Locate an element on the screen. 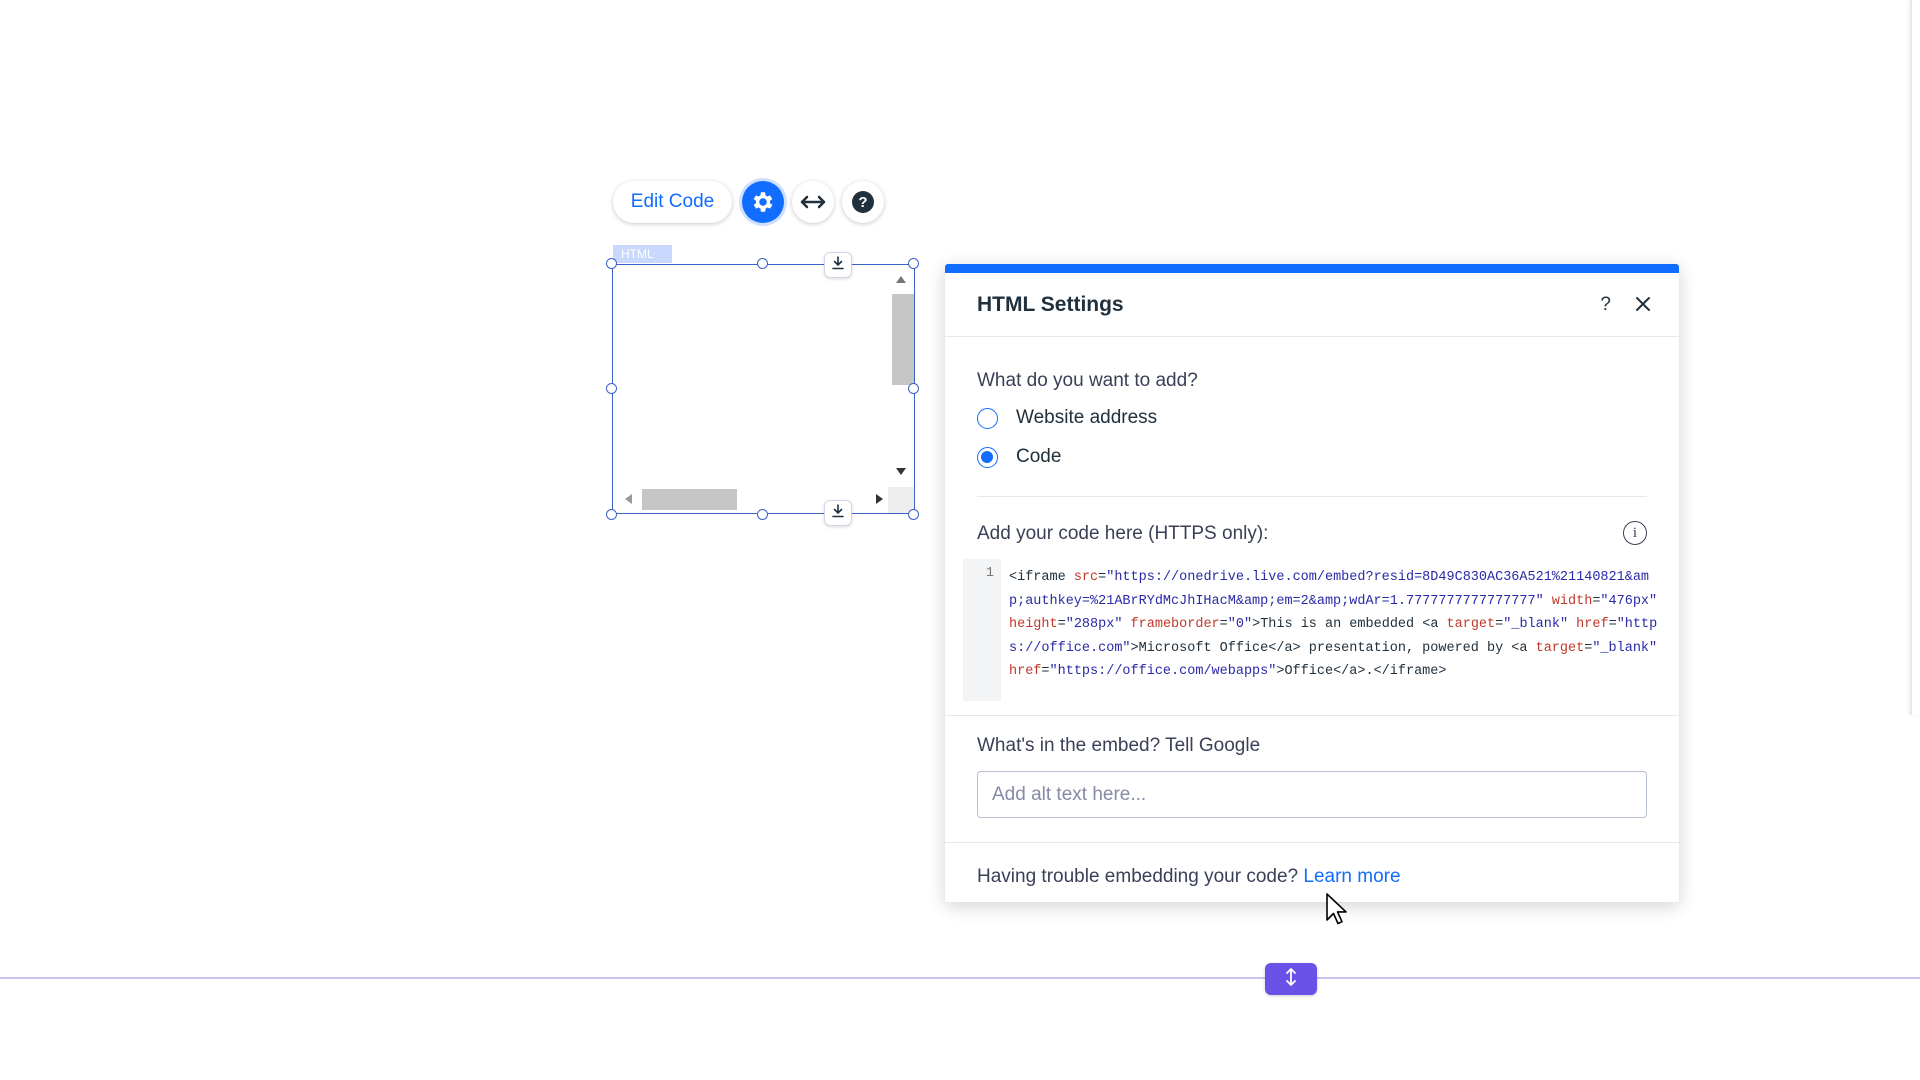 The width and height of the screenshot is (1920, 1080). double-arrow-icon is located at coordinates (813, 202).